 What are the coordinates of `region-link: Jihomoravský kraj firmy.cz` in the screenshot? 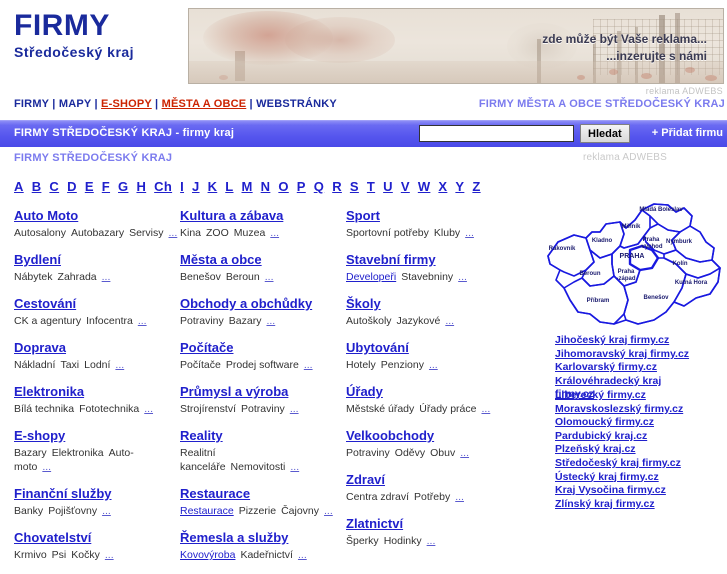 It's located at (641, 355).